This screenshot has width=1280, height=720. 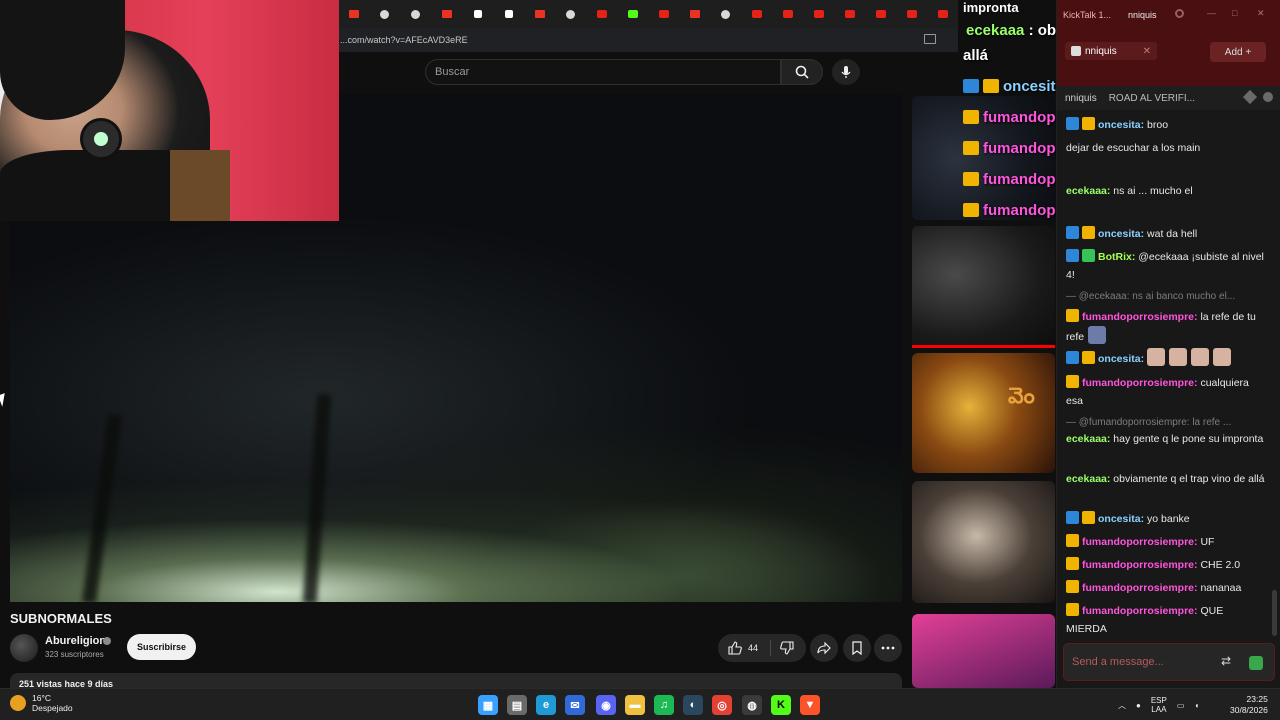 What do you see at coordinates (1142, 15) in the screenshot?
I see `logged-user: nniquis` at bounding box center [1142, 15].